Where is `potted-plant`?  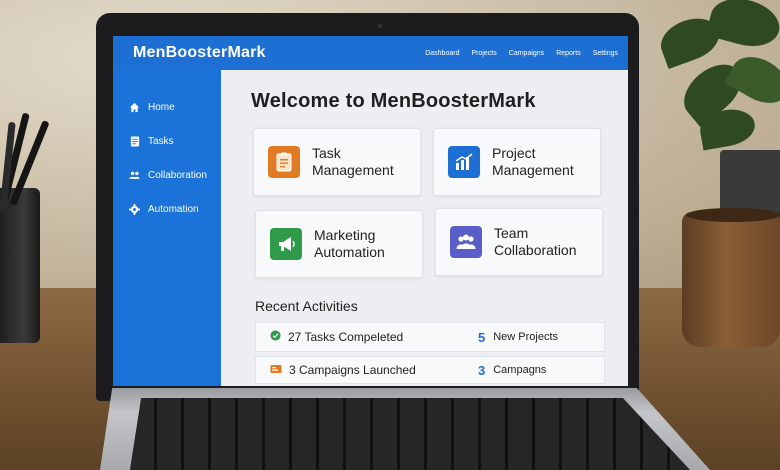 potted-plant is located at coordinates (710, 115).